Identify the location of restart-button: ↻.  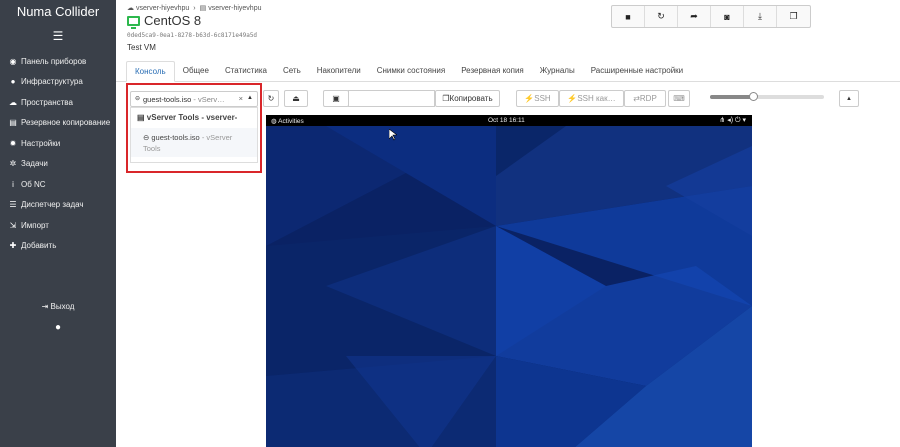
(661, 16).